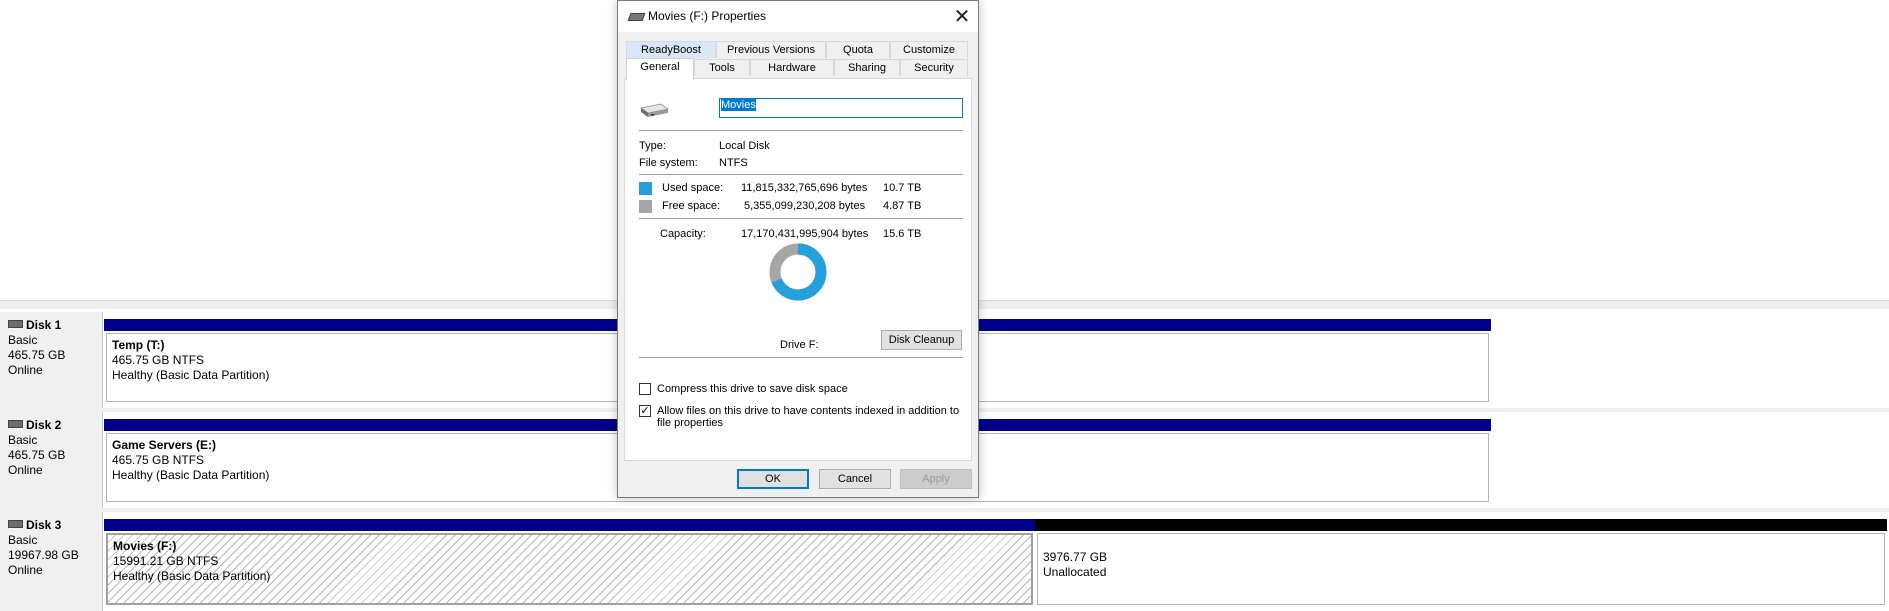 Image resolution: width=1889 pixels, height=611 pixels. What do you see at coordinates (636, 17) in the screenshot?
I see `drive-icon` at bounding box center [636, 17].